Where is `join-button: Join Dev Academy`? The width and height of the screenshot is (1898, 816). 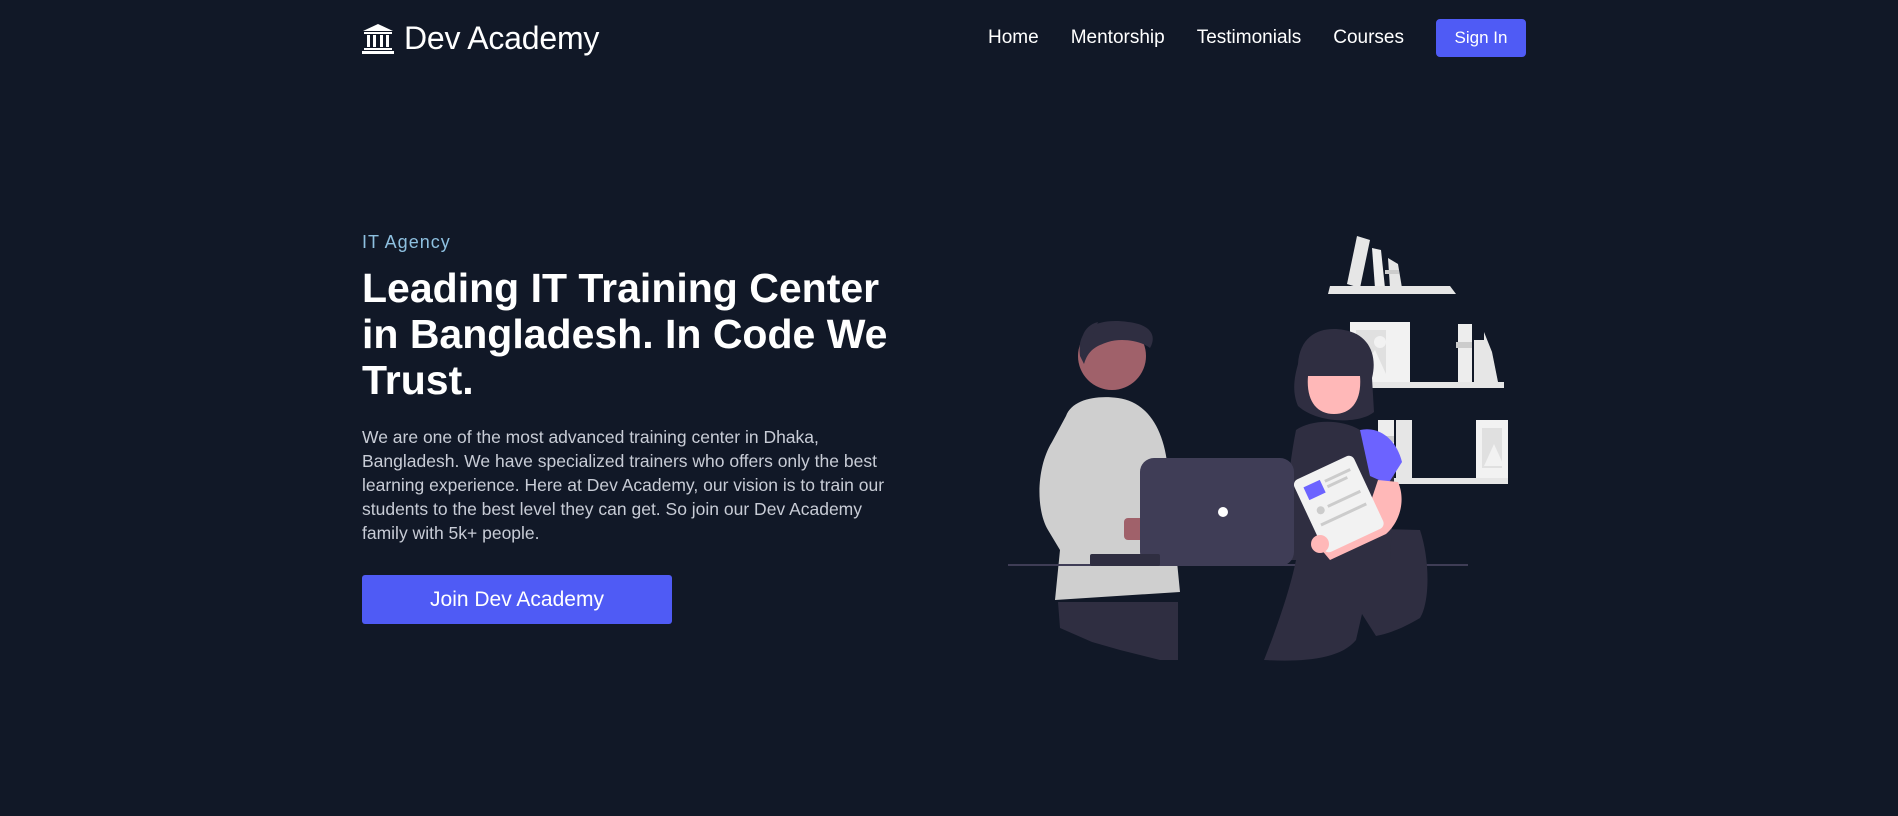
join-button: Join Dev Academy is located at coordinates (517, 599).